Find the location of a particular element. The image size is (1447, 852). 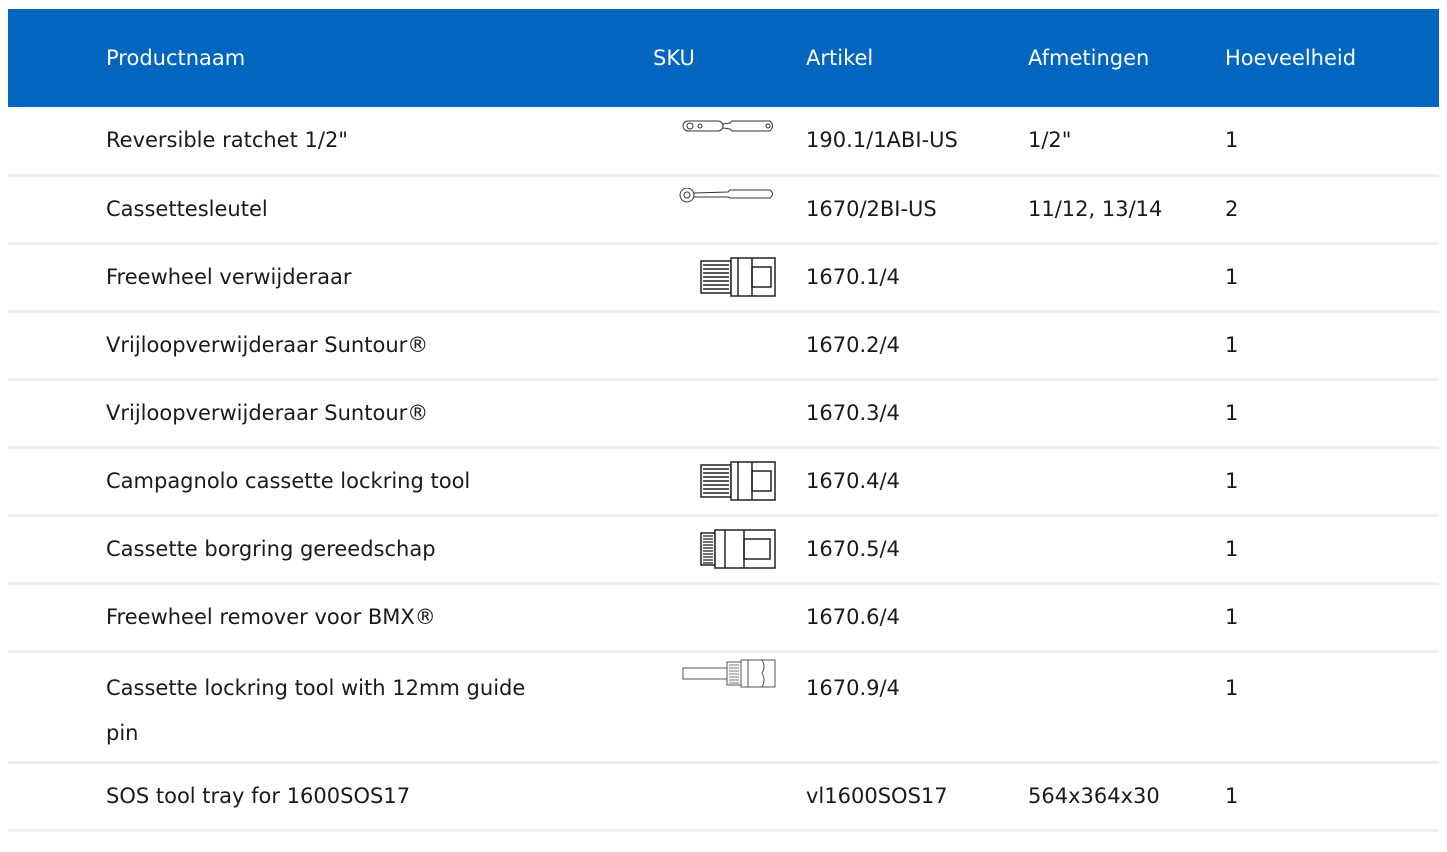

product-name: Campagnolo cassette lockring tool is located at coordinates (288, 480).